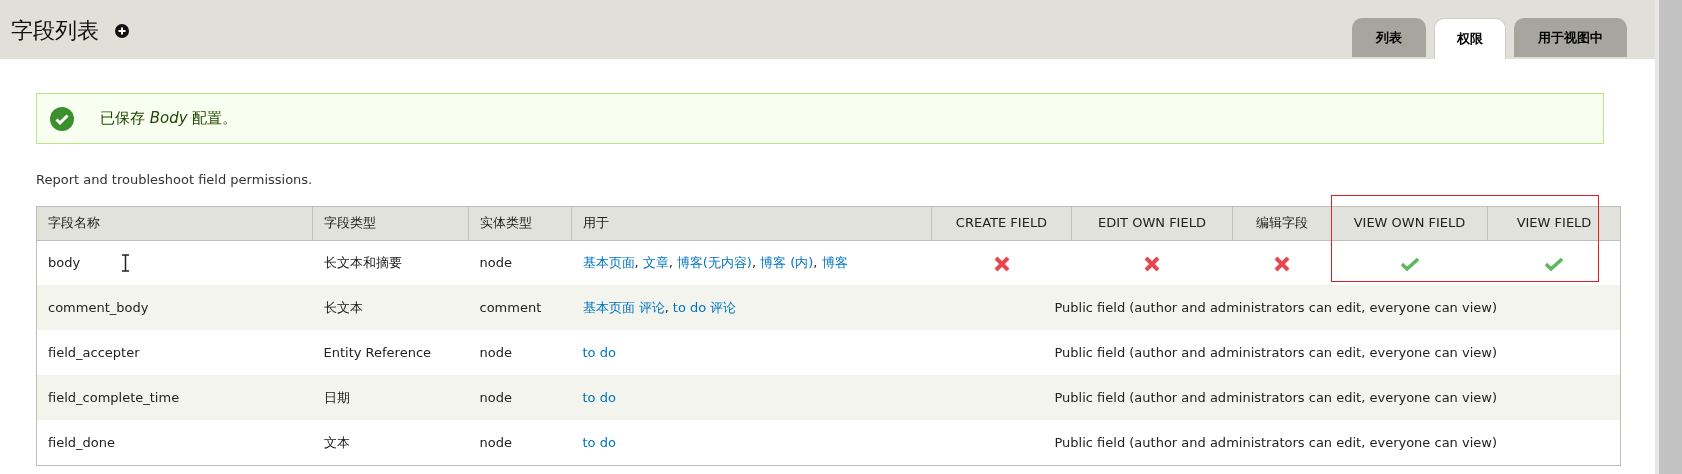 The height and width of the screenshot is (474, 1682). Describe the element at coordinates (1409, 223) in the screenshot. I see `column-header: VIEW OWN FIELD` at that location.